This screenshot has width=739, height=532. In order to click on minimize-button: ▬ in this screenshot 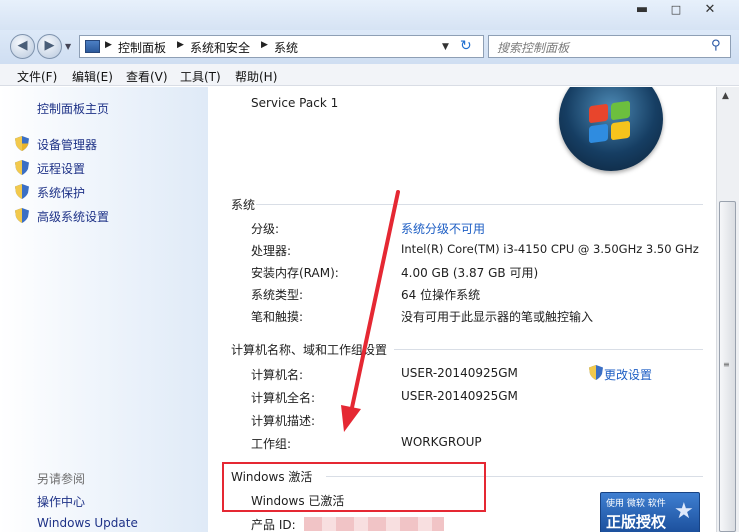, I will do `click(642, 10)`.